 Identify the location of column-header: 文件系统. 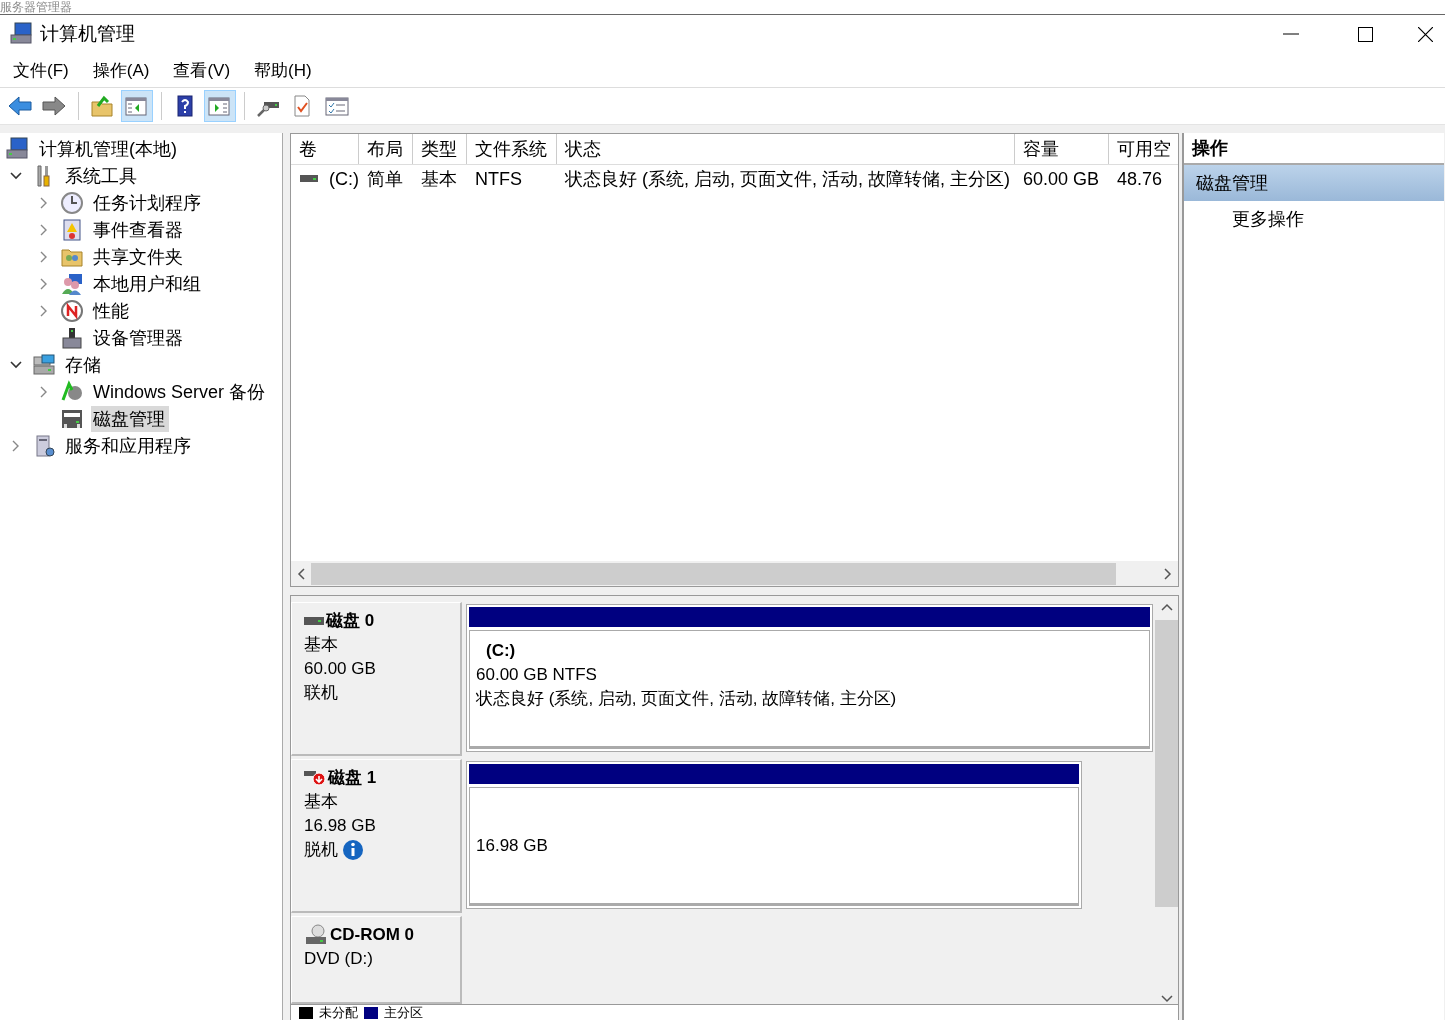
(512, 149).